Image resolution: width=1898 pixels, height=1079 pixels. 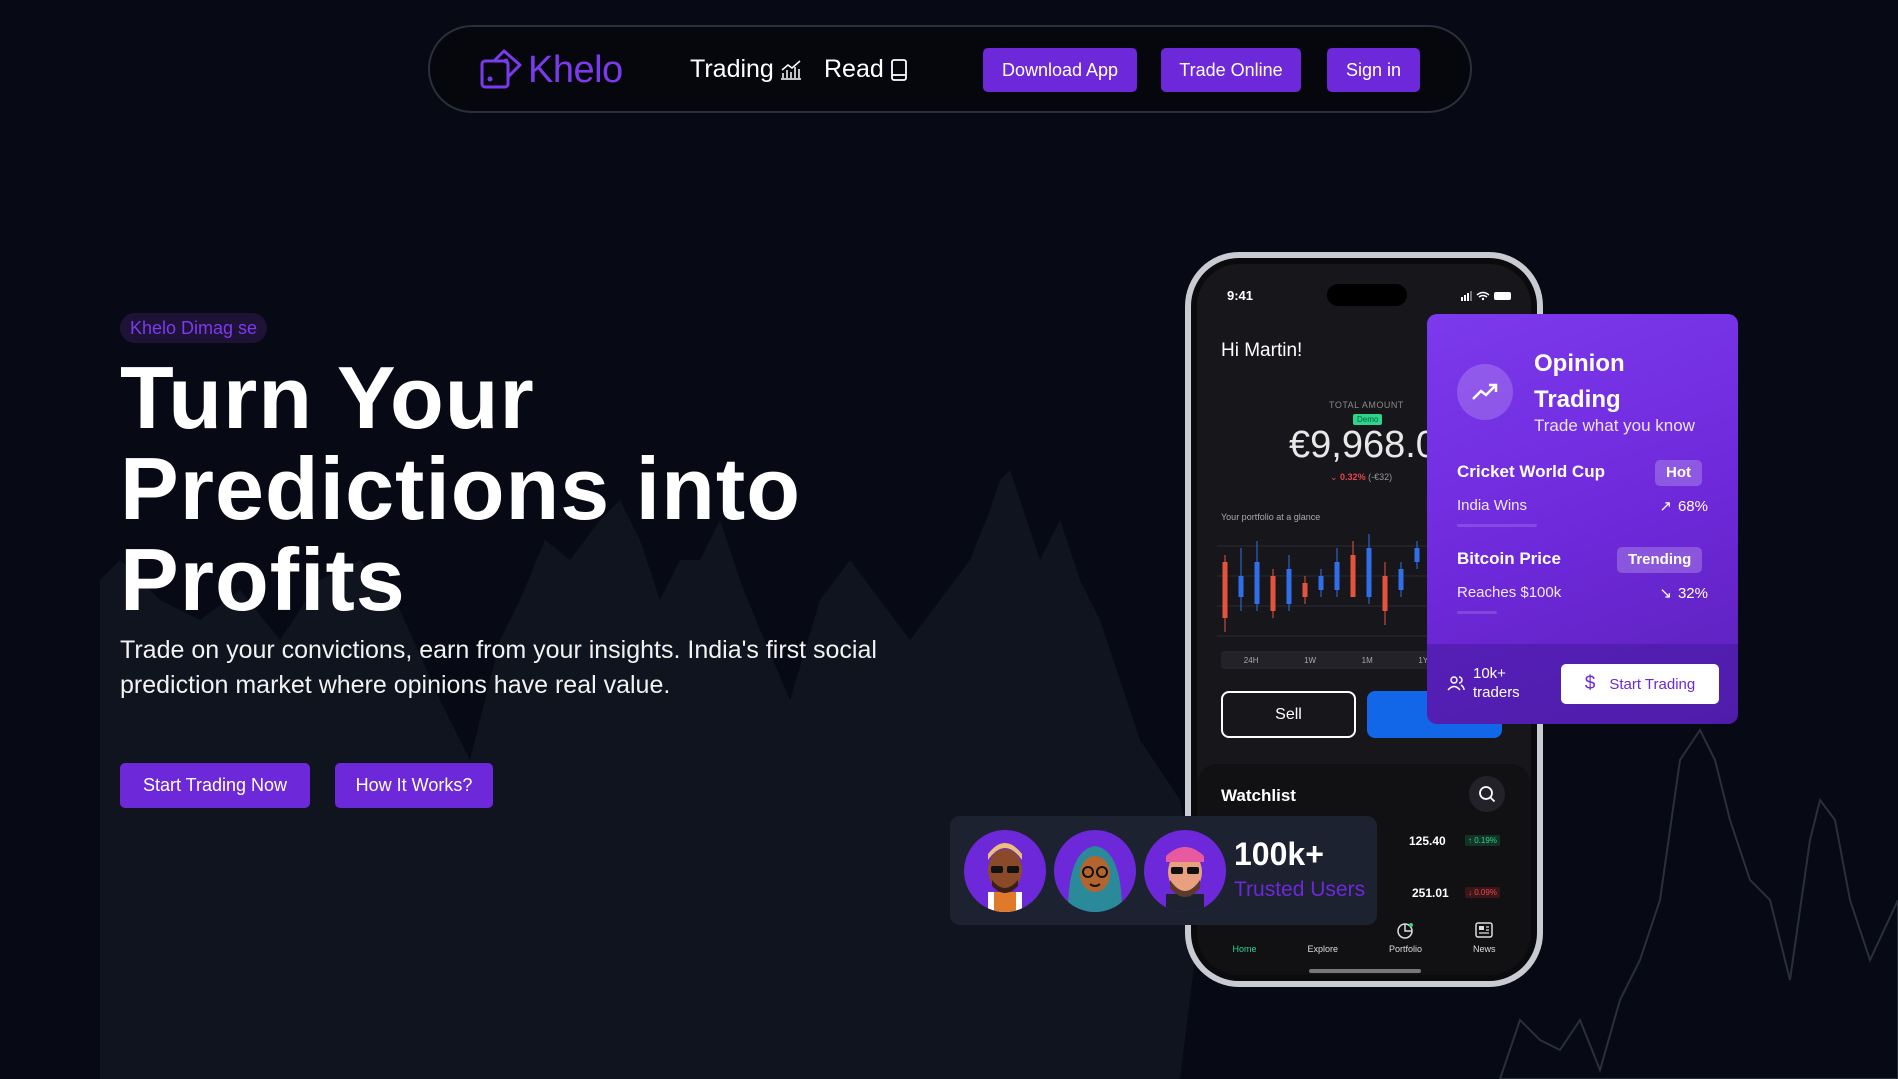 I want to click on delta-percent: 0.32%, so click(x=1353, y=477).